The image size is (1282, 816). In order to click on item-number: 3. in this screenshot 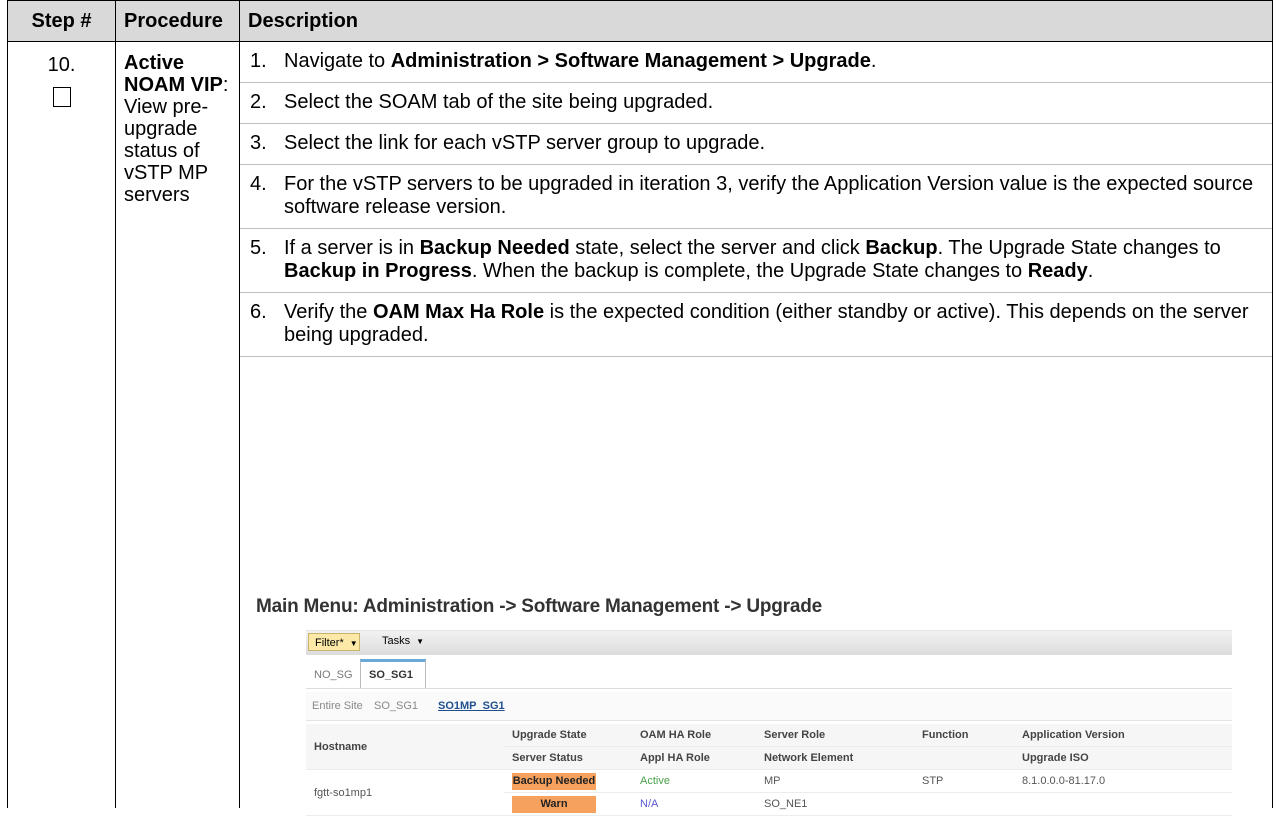, I will do `click(258, 143)`.